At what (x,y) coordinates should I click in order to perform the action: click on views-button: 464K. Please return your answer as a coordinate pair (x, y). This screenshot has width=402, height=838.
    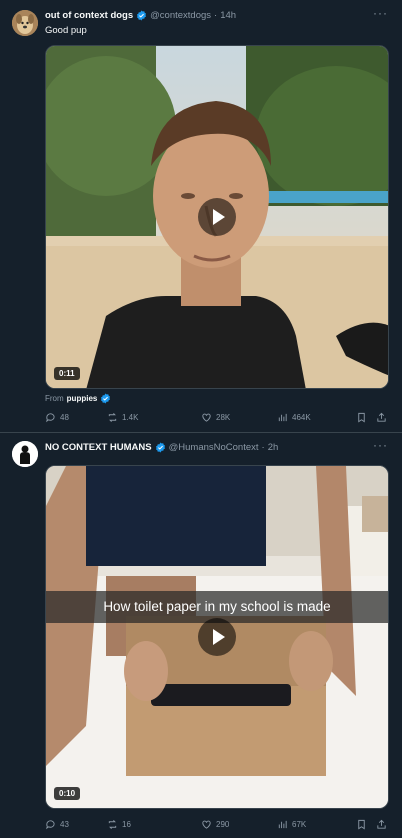
    Looking at the image, I should click on (294, 417).